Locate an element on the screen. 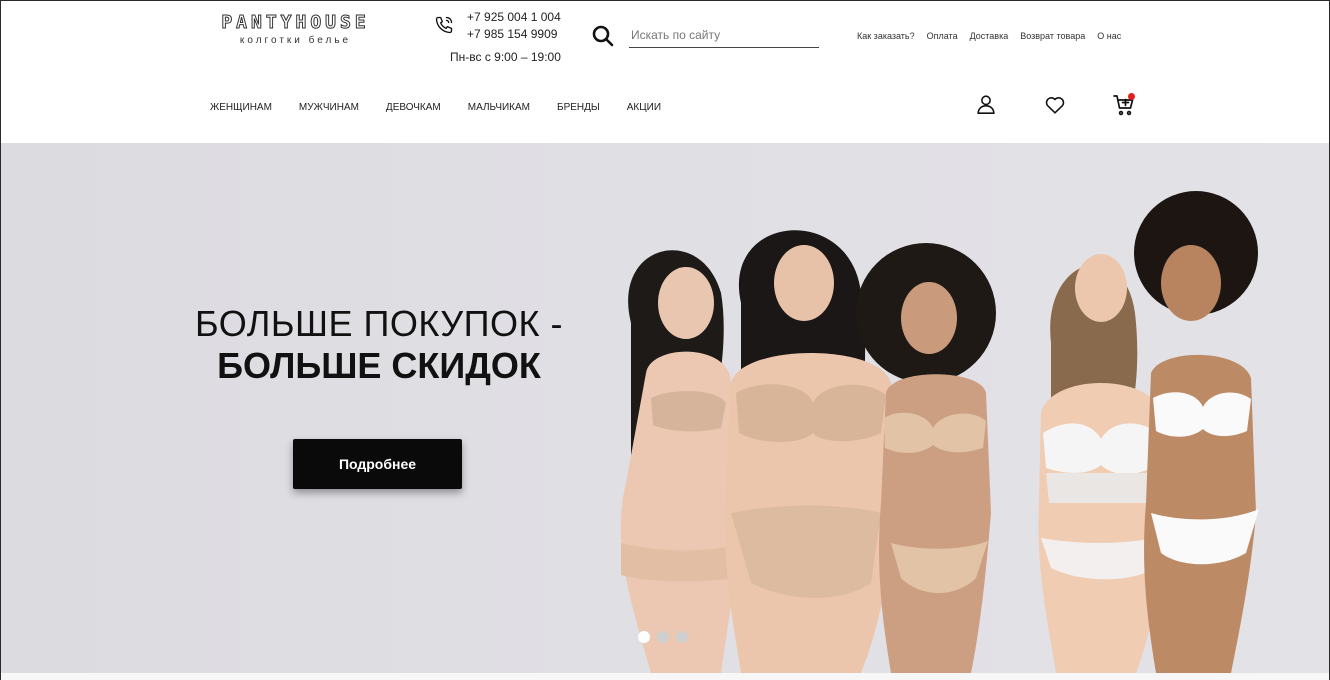  link-payment: Оплата is located at coordinates (942, 36).